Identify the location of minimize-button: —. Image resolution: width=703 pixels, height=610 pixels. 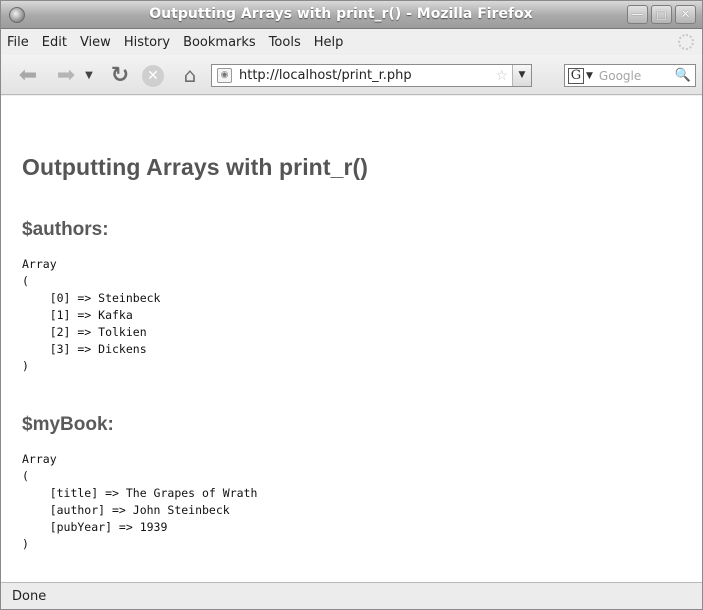
(637, 14).